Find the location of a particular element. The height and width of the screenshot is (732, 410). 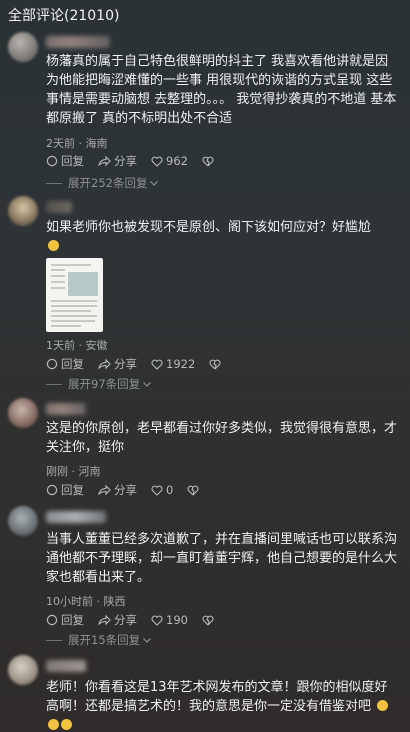

comments-header-title: 全部评论(21010) is located at coordinates (64, 16).